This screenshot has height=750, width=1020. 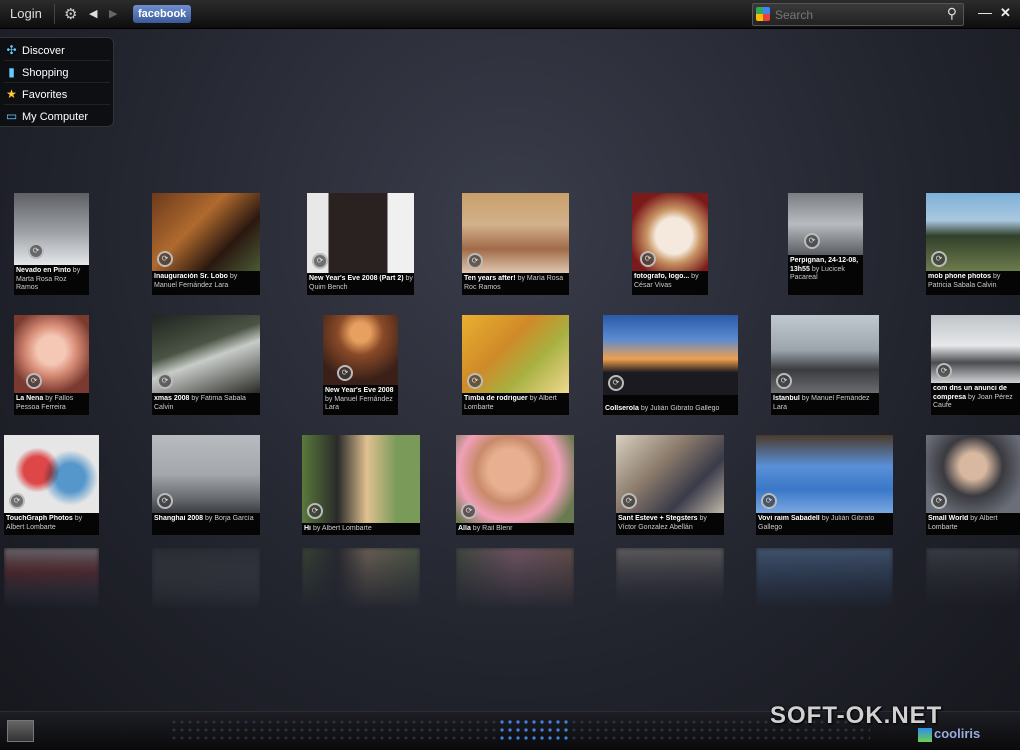 What do you see at coordinates (952, 13) in the screenshot?
I see `search-icon: ⚲` at bounding box center [952, 13].